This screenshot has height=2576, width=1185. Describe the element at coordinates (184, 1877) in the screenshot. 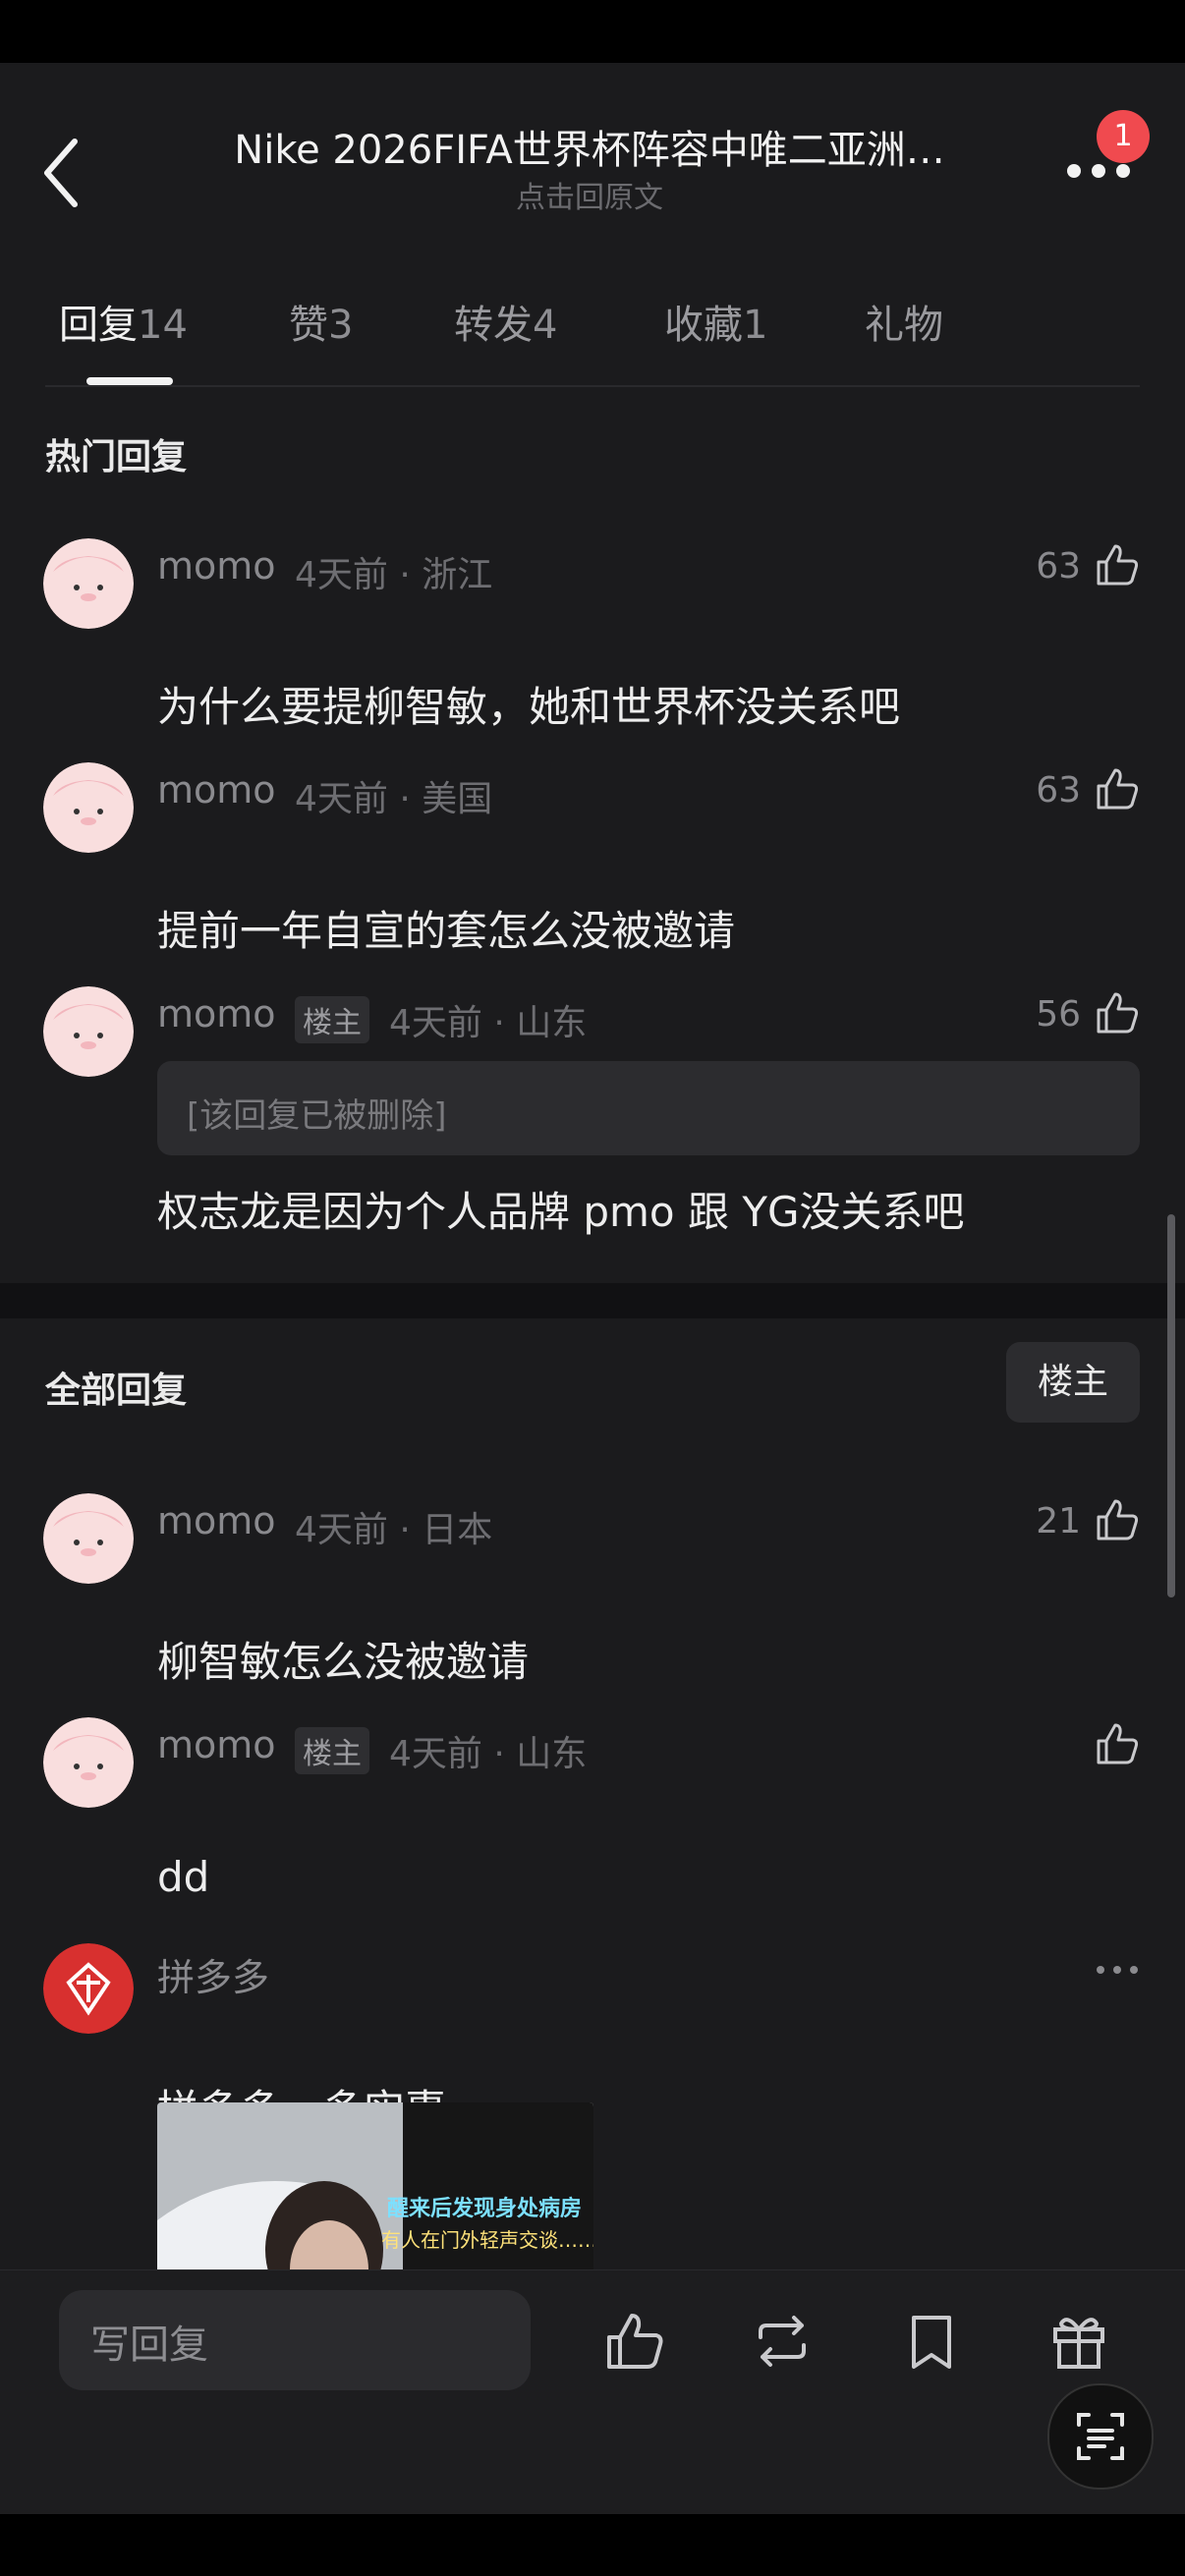

I see `comment-text: dd` at that location.